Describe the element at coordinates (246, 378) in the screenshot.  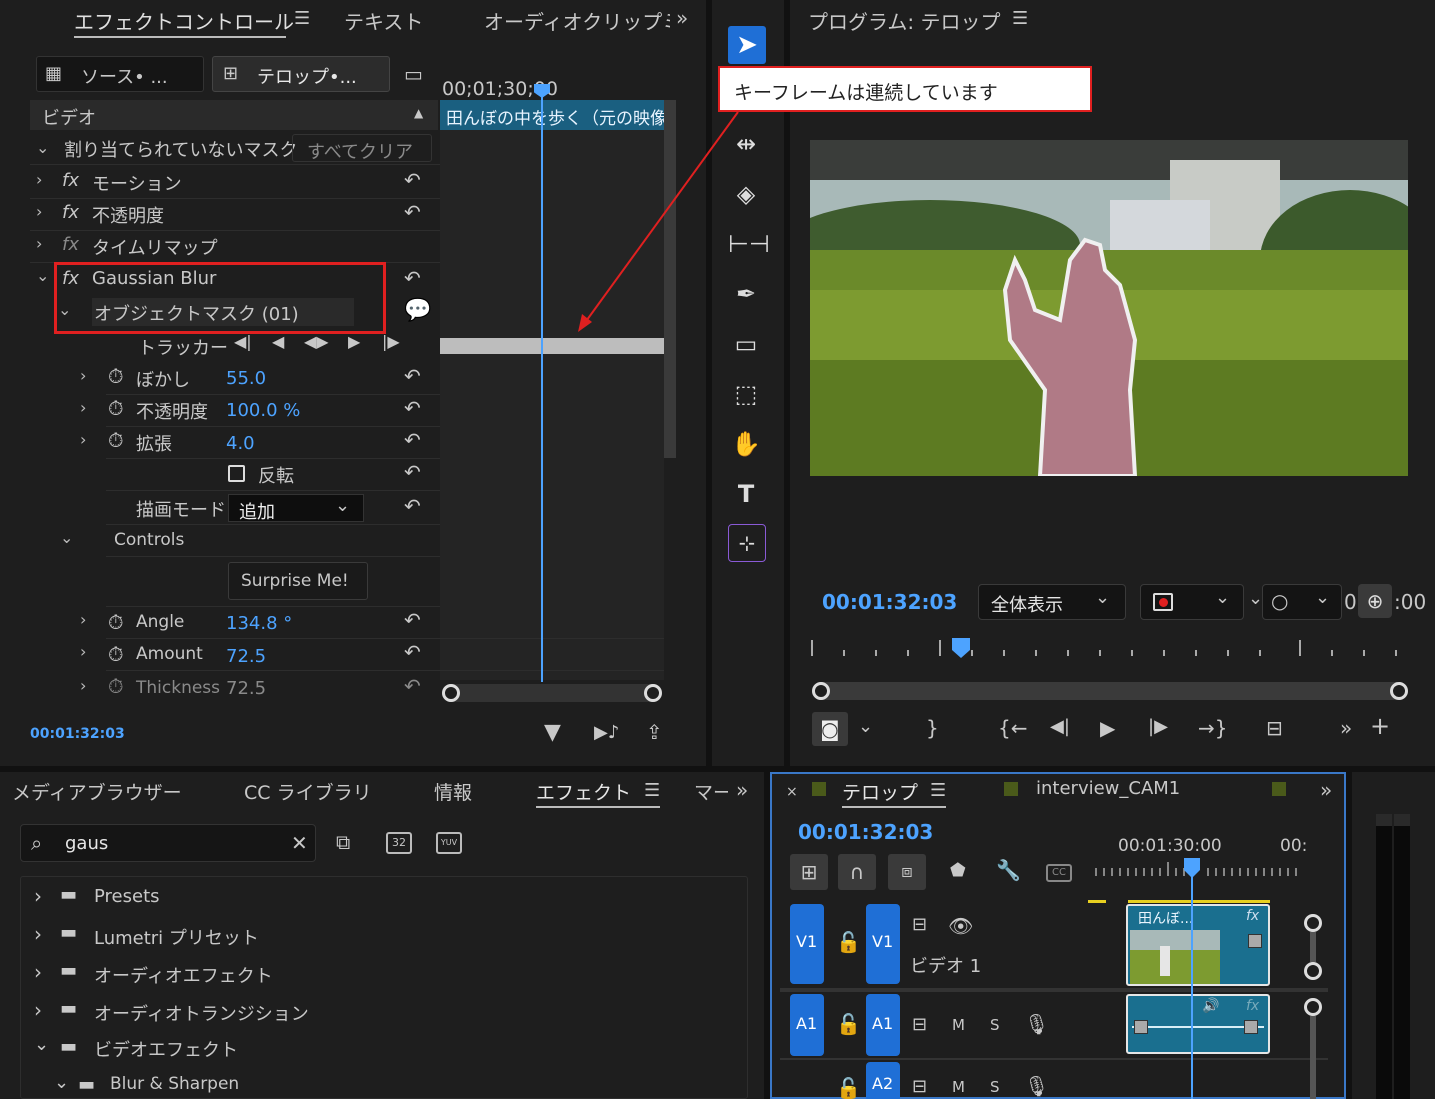
I see `blur-value: 55.0` at that location.